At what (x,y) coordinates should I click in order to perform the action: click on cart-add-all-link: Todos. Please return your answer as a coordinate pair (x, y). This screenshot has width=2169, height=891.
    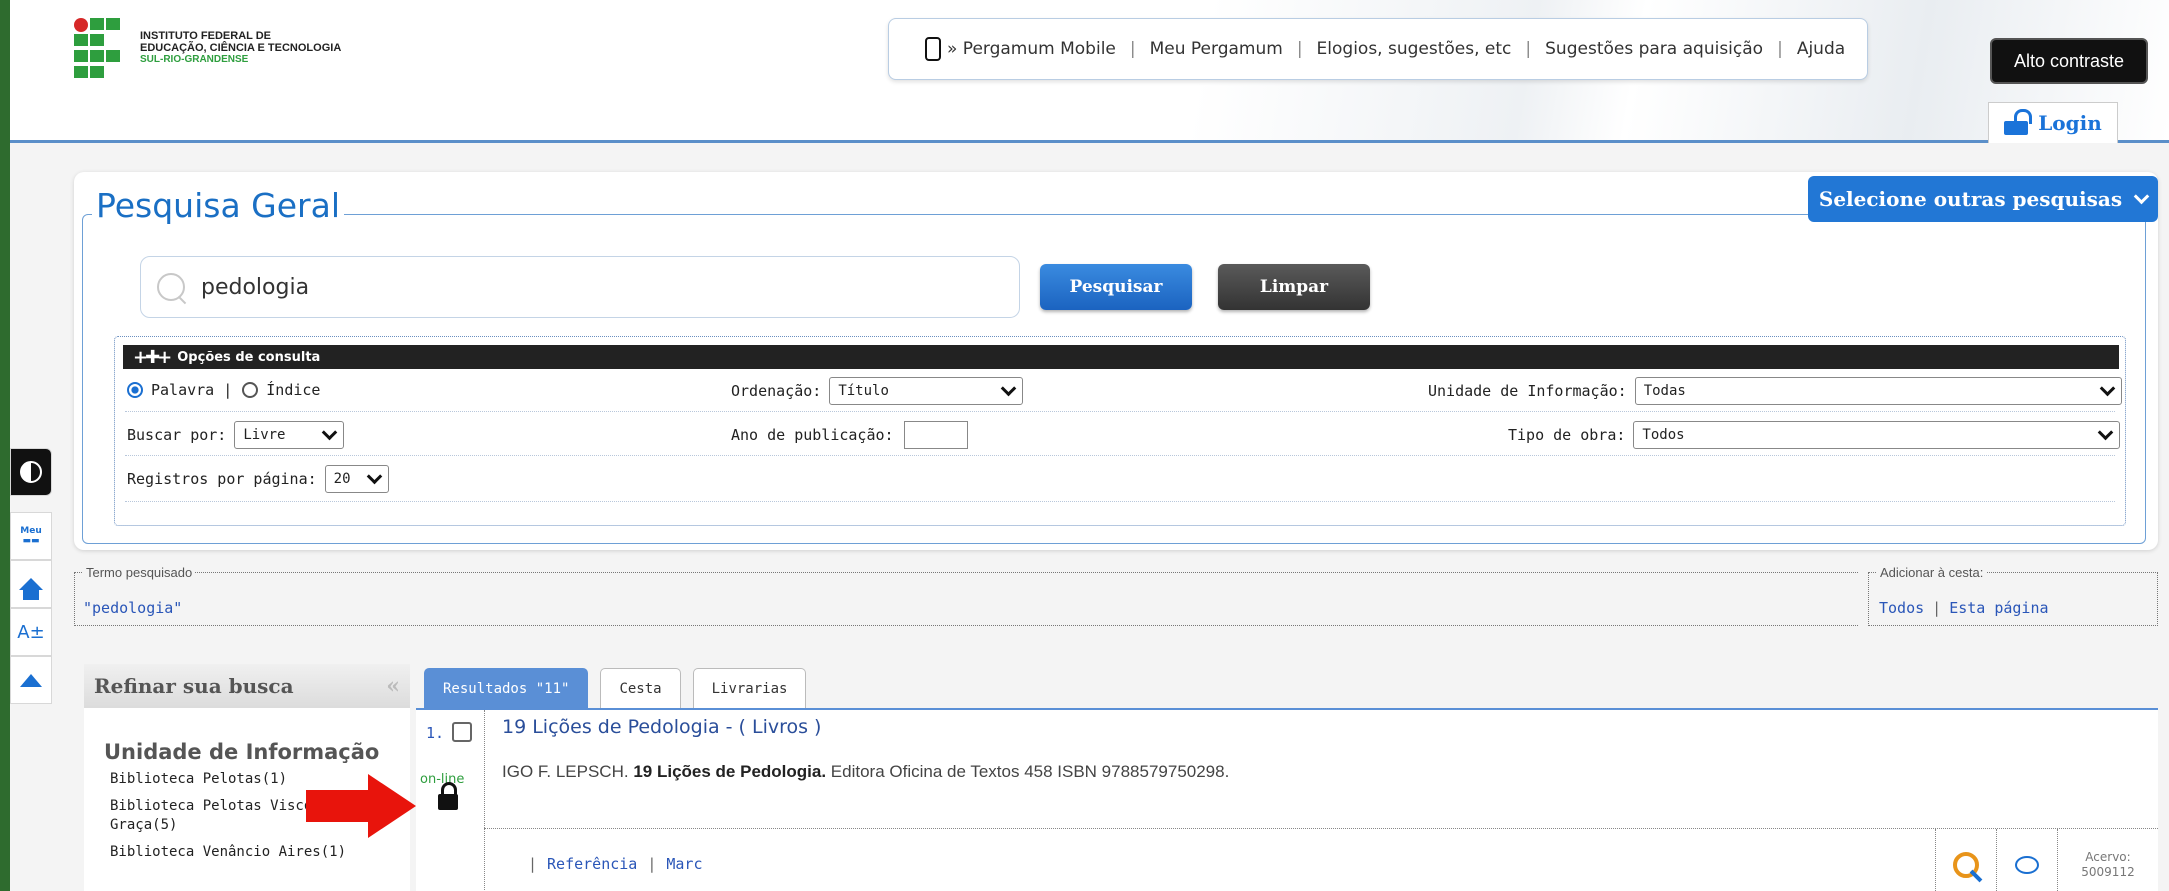
    Looking at the image, I should click on (1901, 608).